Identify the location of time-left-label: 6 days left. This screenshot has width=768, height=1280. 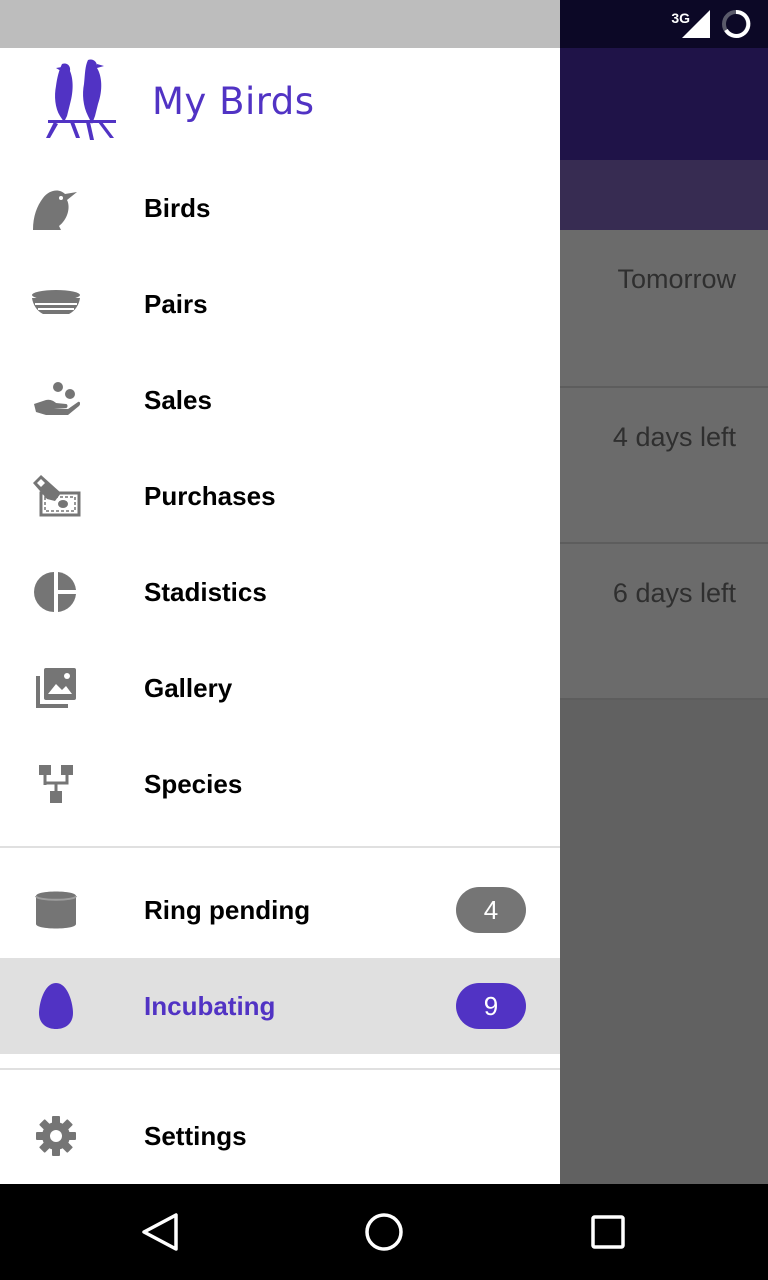
(674, 593).